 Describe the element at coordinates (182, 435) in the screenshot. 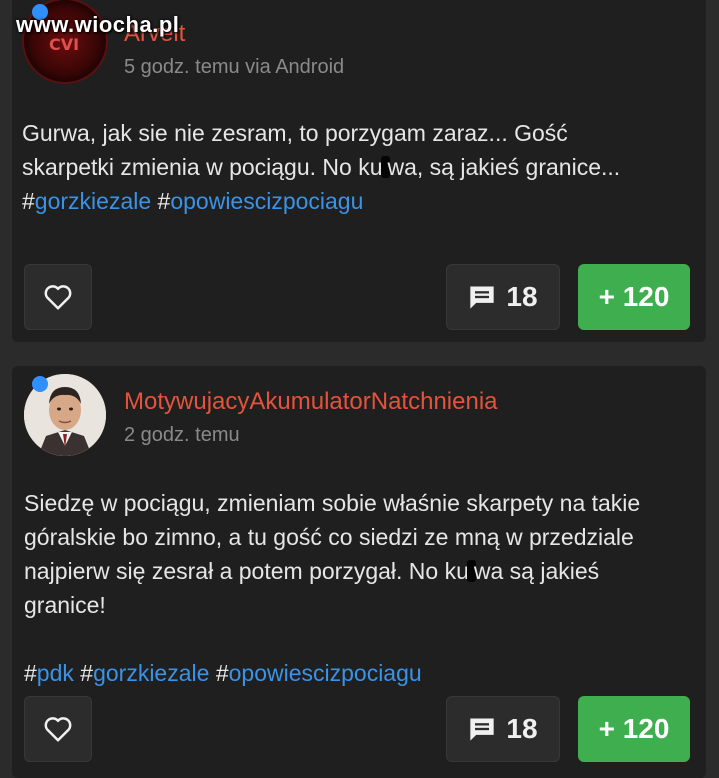

I see `post-time-meta: 2 godz. temu` at that location.